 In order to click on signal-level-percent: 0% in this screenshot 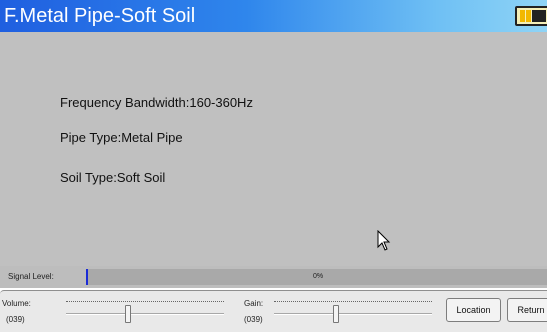, I will do `click(318, 276)`.